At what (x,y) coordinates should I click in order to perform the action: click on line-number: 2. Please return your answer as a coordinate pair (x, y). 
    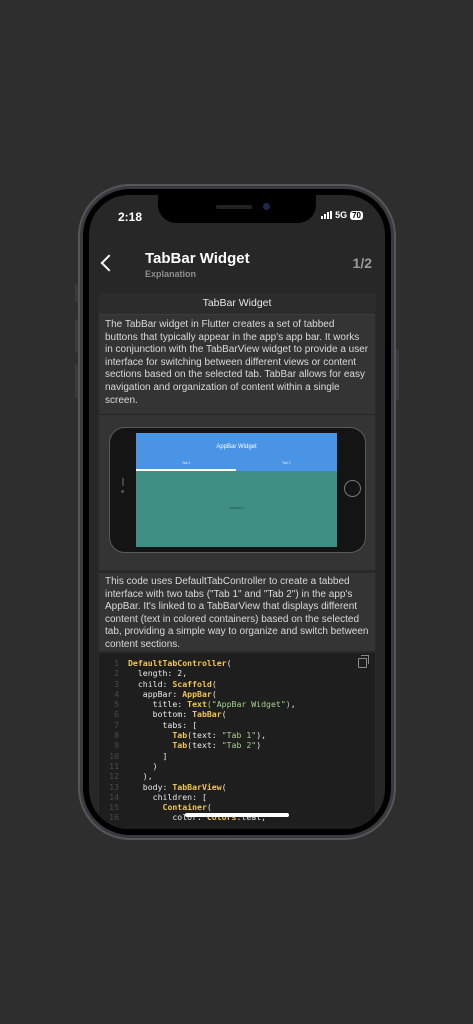
    Looking at the image, I should click on (116, 673).